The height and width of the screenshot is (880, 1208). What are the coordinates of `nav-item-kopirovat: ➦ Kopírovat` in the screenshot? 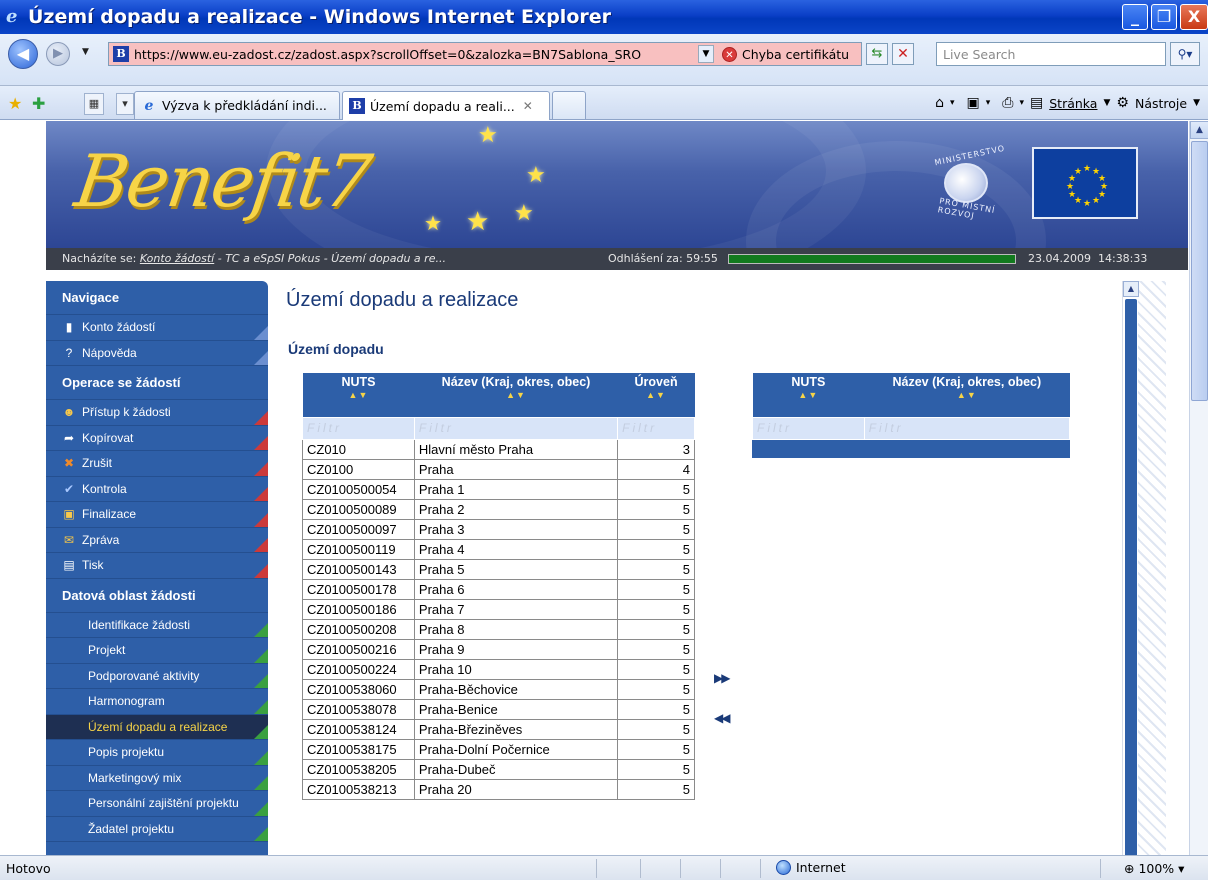 It's located at (157, 438).